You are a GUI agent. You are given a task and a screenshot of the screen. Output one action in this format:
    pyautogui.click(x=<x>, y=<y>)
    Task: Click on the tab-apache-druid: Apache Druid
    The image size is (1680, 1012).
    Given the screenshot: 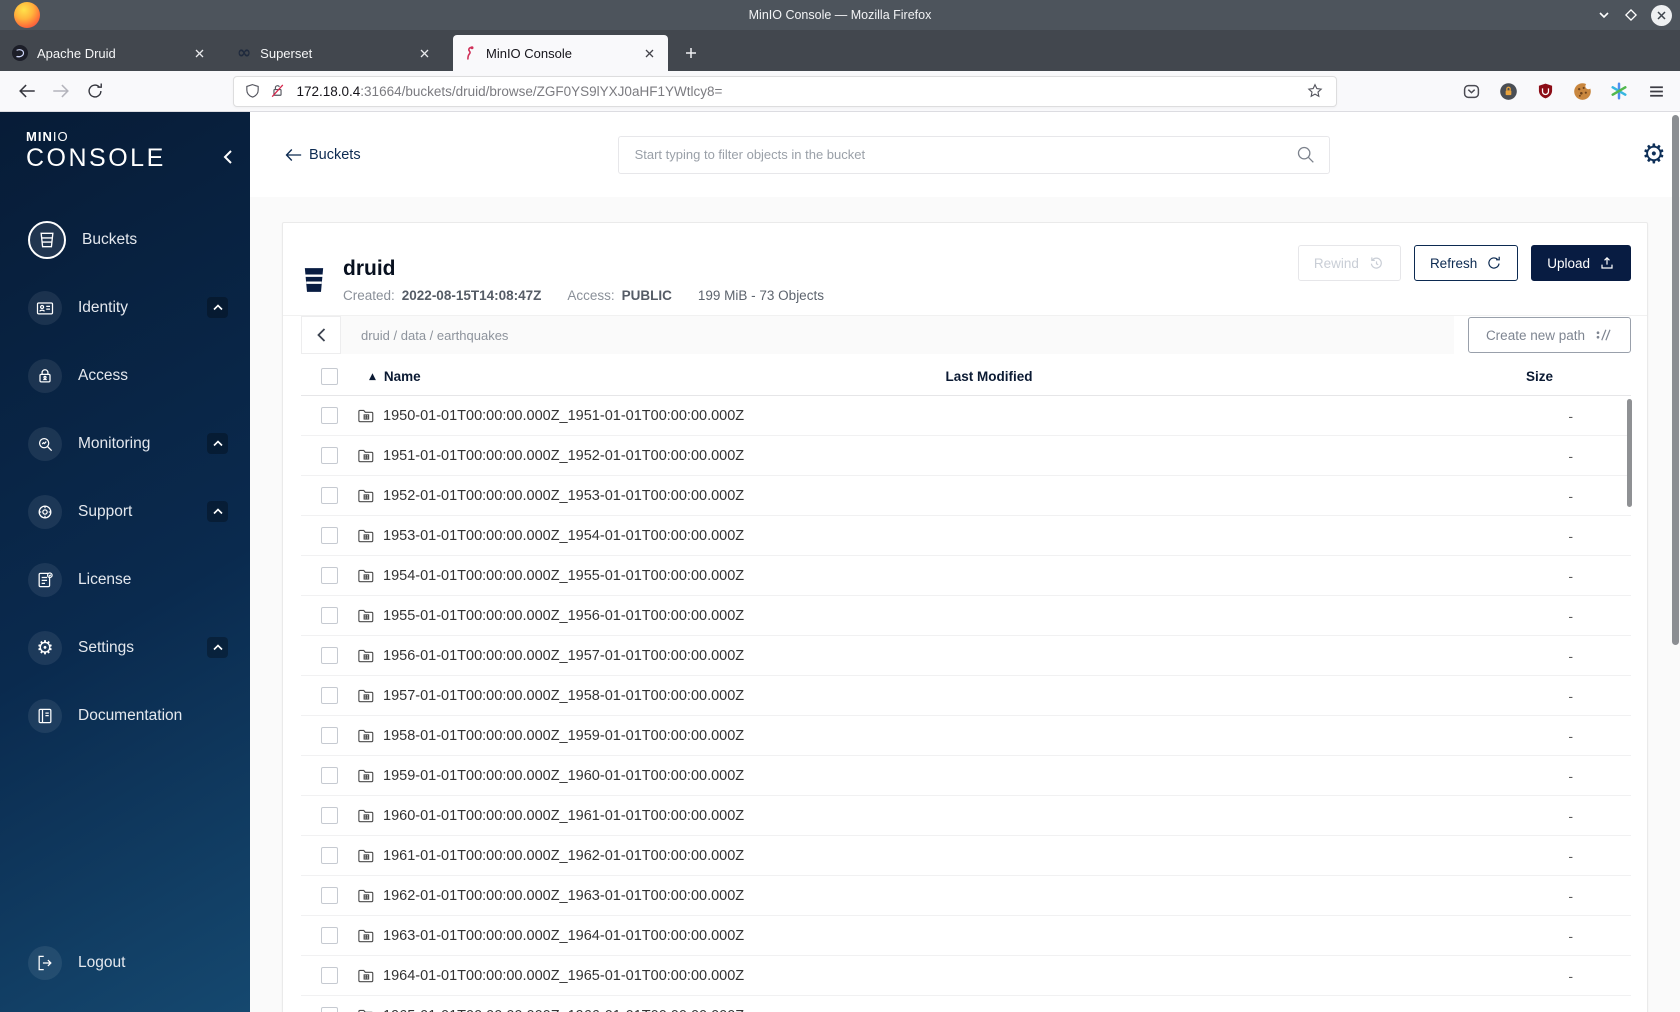 What is the action you would take?
    pyautogui.click(x=110, y=53)
    